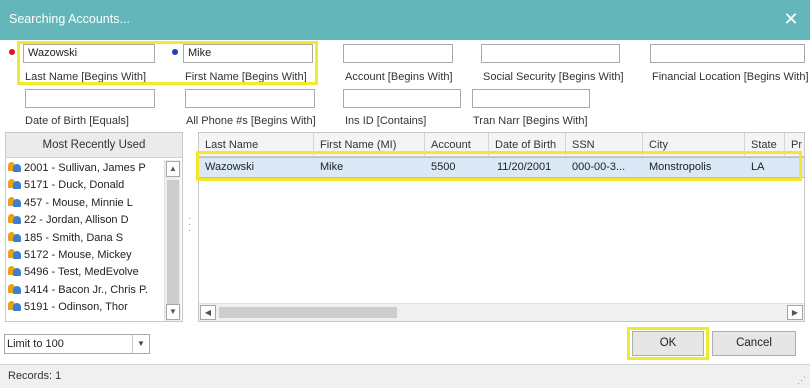 The image size is (810, 388). I want to click on limit-select: Limit to 100 ▼, so click(77, 344).